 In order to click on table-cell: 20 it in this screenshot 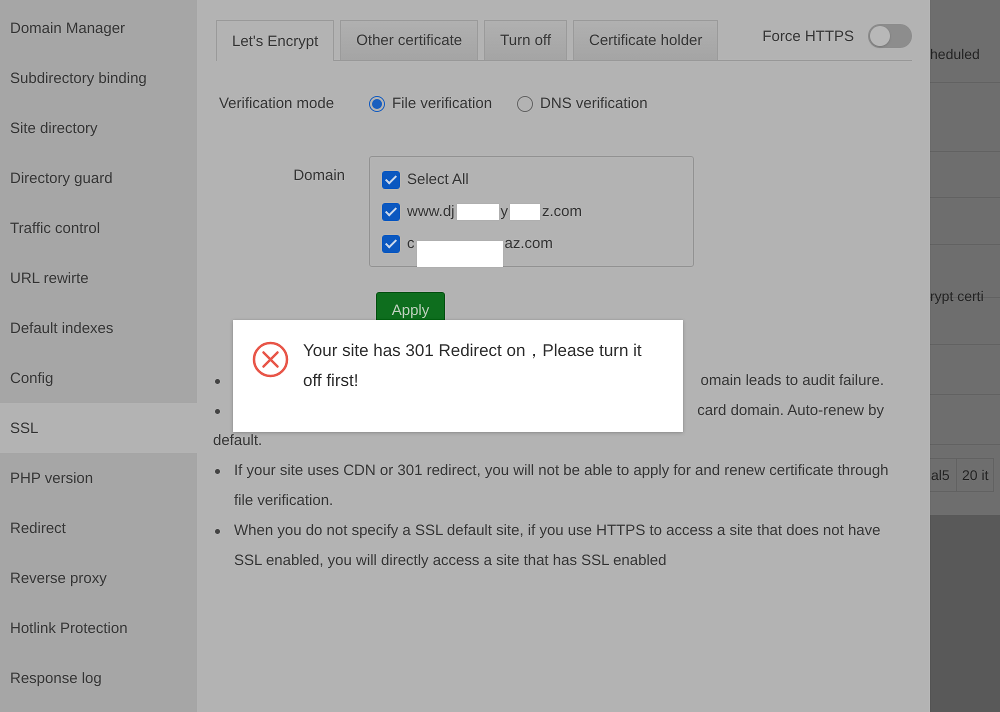, I will do `click(975, 475)`.